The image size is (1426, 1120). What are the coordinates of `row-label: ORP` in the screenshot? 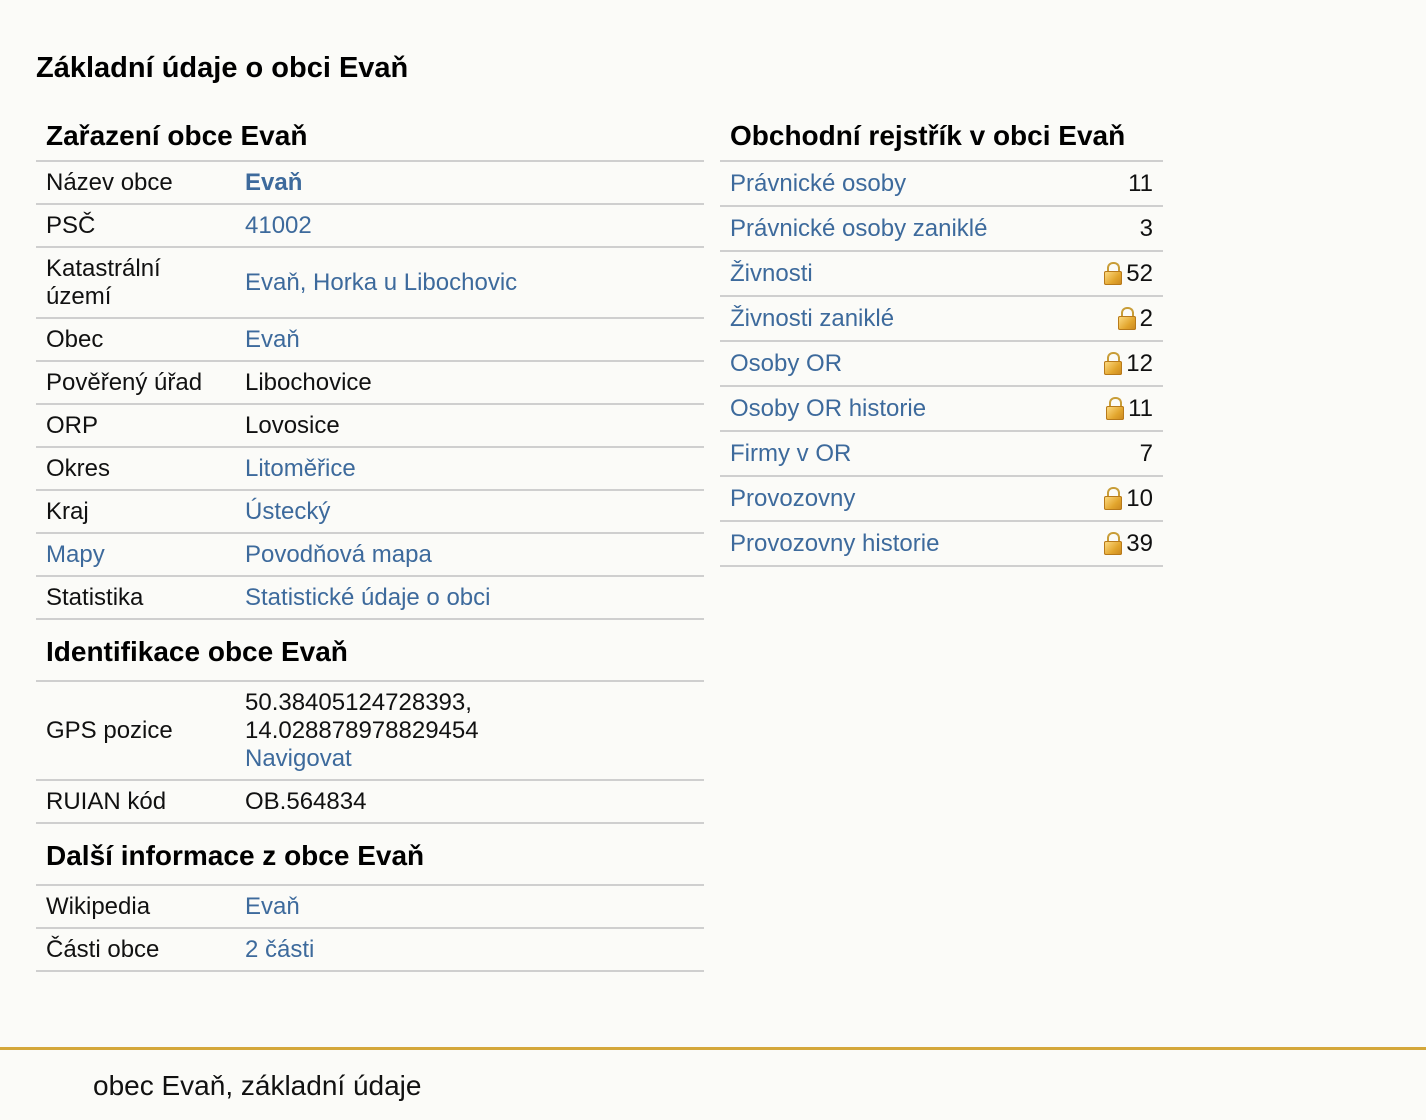 It's located at (135, 426).